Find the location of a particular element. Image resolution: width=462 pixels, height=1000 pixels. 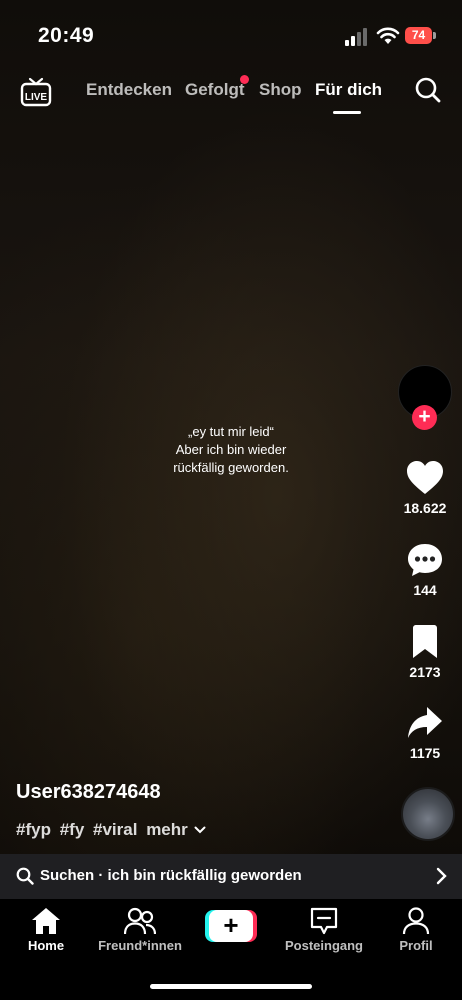

home-indicator is located at coordinates (231, 986).